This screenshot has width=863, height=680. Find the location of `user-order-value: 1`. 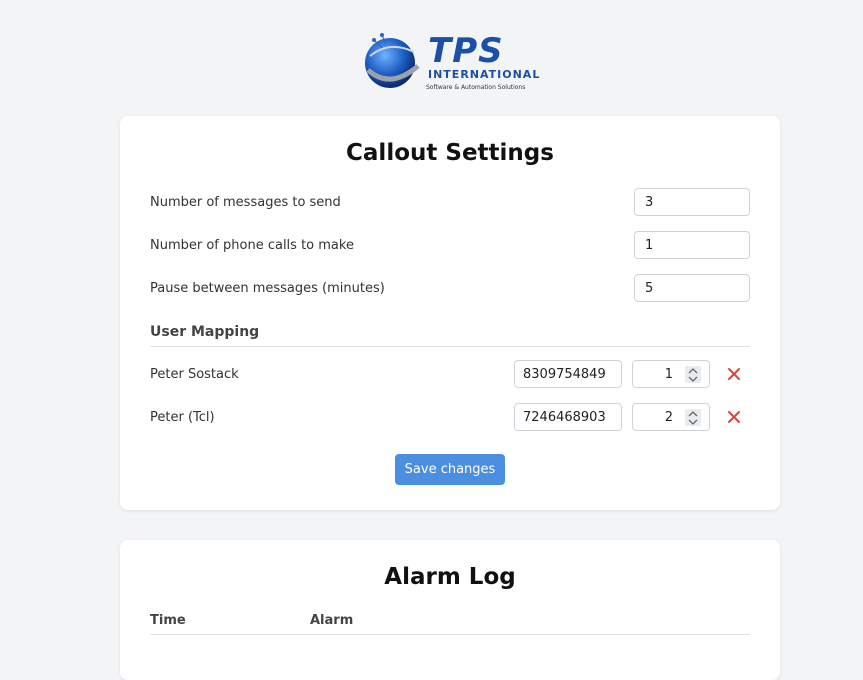

user-order-value: 1 is located at coordinates (668, 374).